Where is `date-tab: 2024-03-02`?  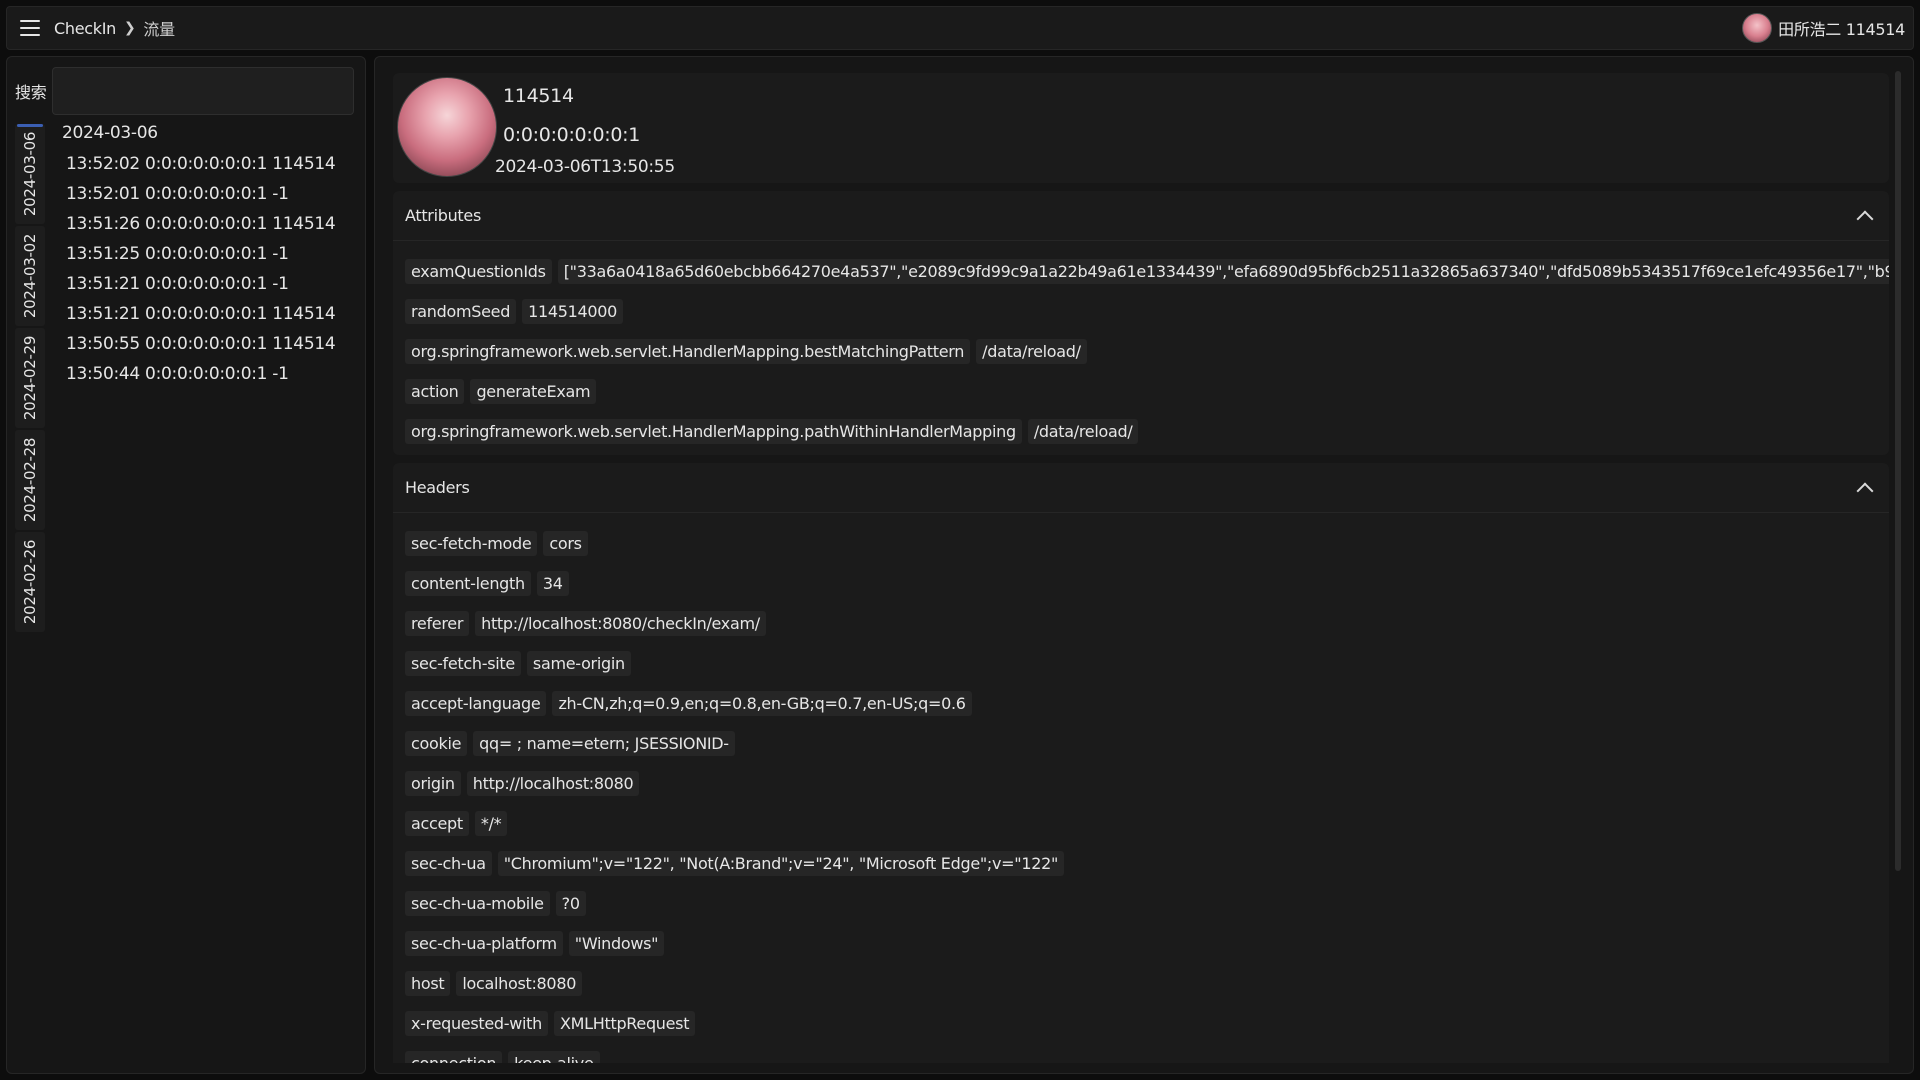
date-tab: 2024-03-02 is located at coordinates (30, 276).